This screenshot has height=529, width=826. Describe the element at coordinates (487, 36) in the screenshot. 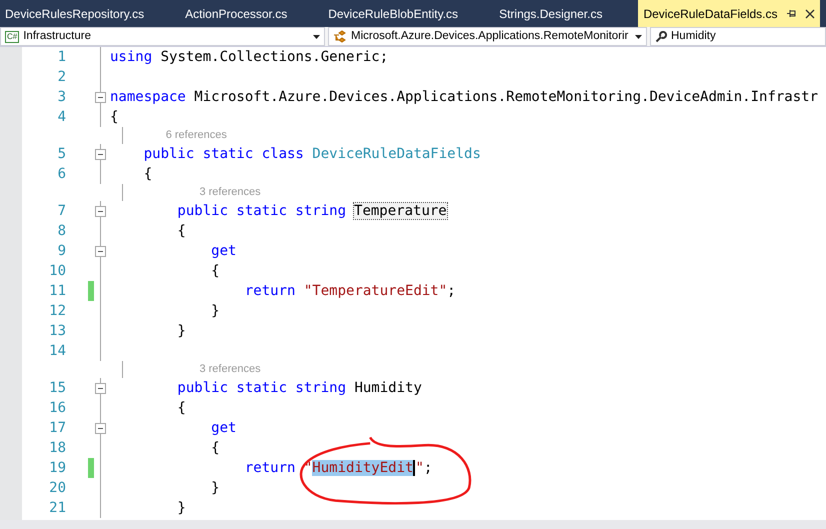

I see `navigation-dropdown: Microsoft.Azure.Devices.Applications.RemoteMonitorir` at that location.